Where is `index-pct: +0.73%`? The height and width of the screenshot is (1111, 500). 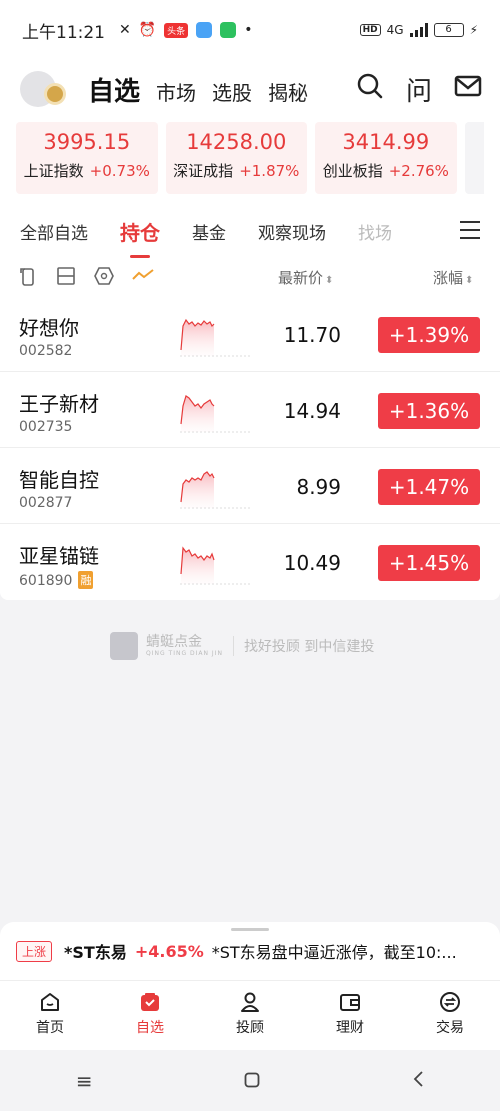
index-pct: +0.73% is located at coordinates (119, 171).